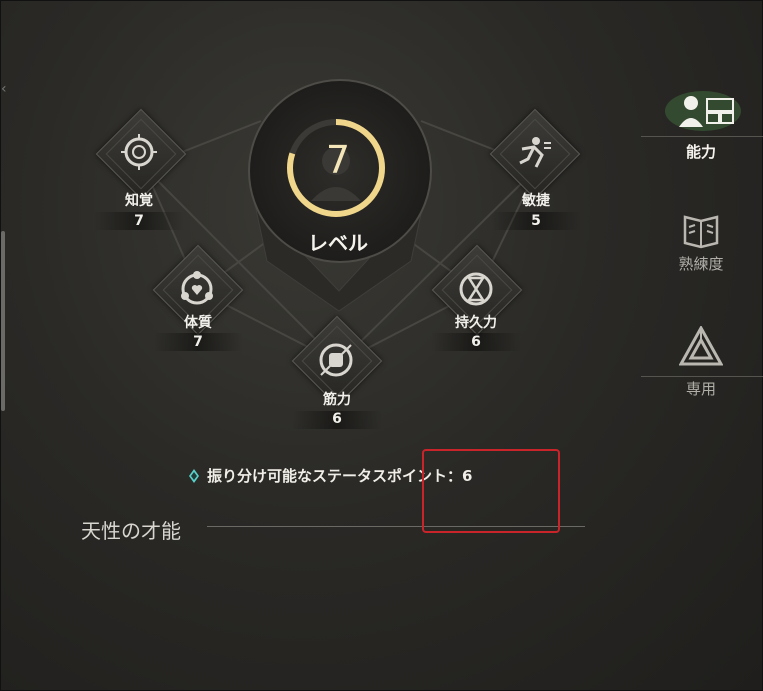 The width and height of the screenshot is (763, 691). Describe the element at coordinates (536, 201) in the screenshot. I see `stat-label: 敏捷` at that location.